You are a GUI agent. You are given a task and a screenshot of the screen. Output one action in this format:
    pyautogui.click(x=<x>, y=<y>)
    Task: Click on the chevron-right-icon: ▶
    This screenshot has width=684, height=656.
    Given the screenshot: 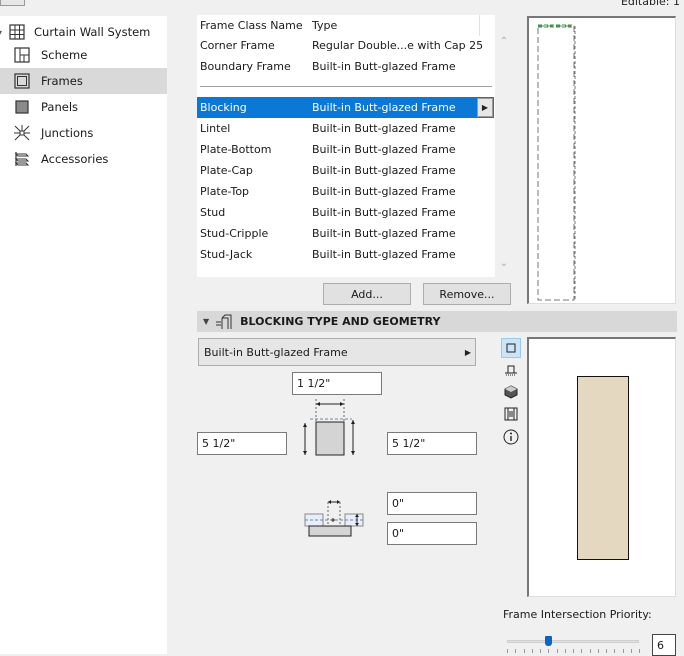 What is the action you would take?
    pyautogui.click(x=467, y=352)
    